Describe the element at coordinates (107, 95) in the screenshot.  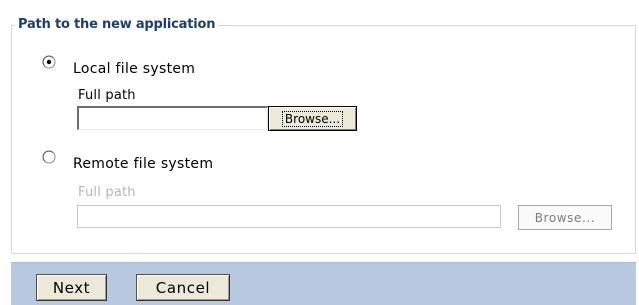
I see `local-full-path-label: Full path` at that location.